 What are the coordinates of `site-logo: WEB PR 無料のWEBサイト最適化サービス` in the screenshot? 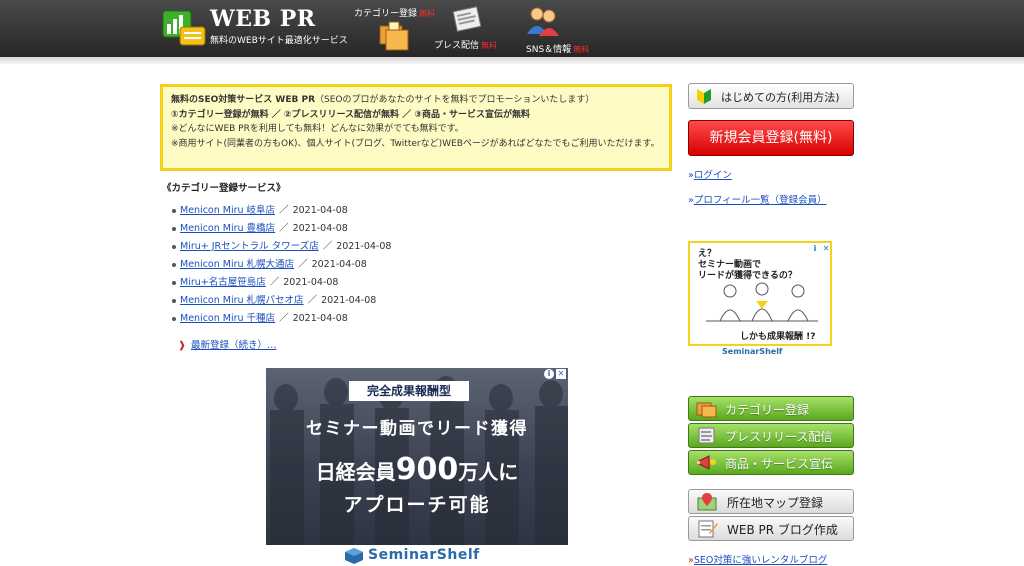 It's located at (262, 29).